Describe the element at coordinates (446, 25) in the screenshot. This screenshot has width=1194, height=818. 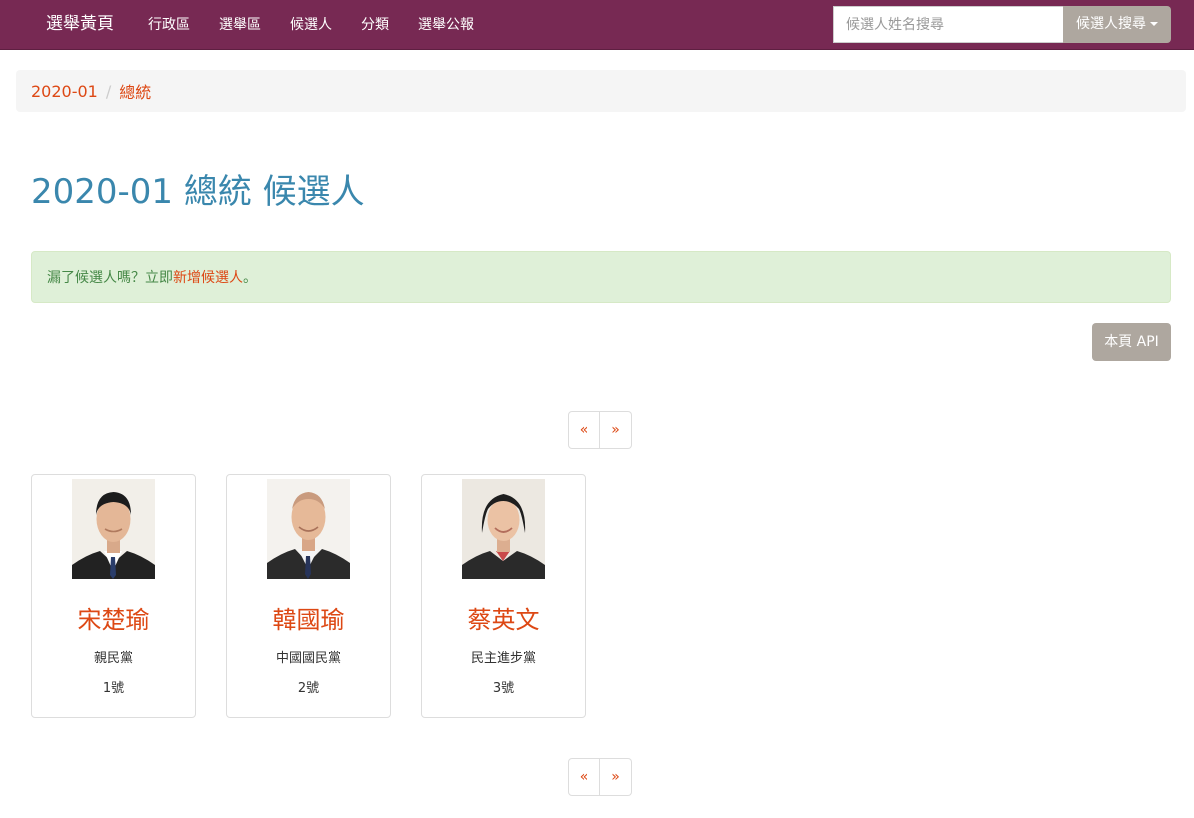
I see `nav-link-bulletins: 選舉公報` at that location.